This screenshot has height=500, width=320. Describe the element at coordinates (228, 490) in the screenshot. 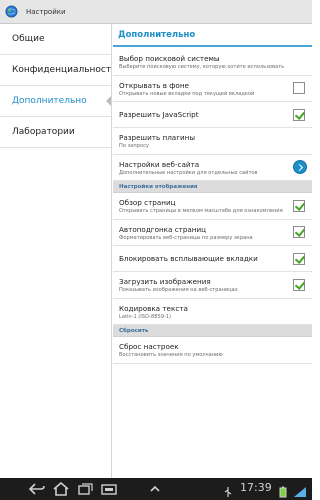

I see `usb-icon` at that location.